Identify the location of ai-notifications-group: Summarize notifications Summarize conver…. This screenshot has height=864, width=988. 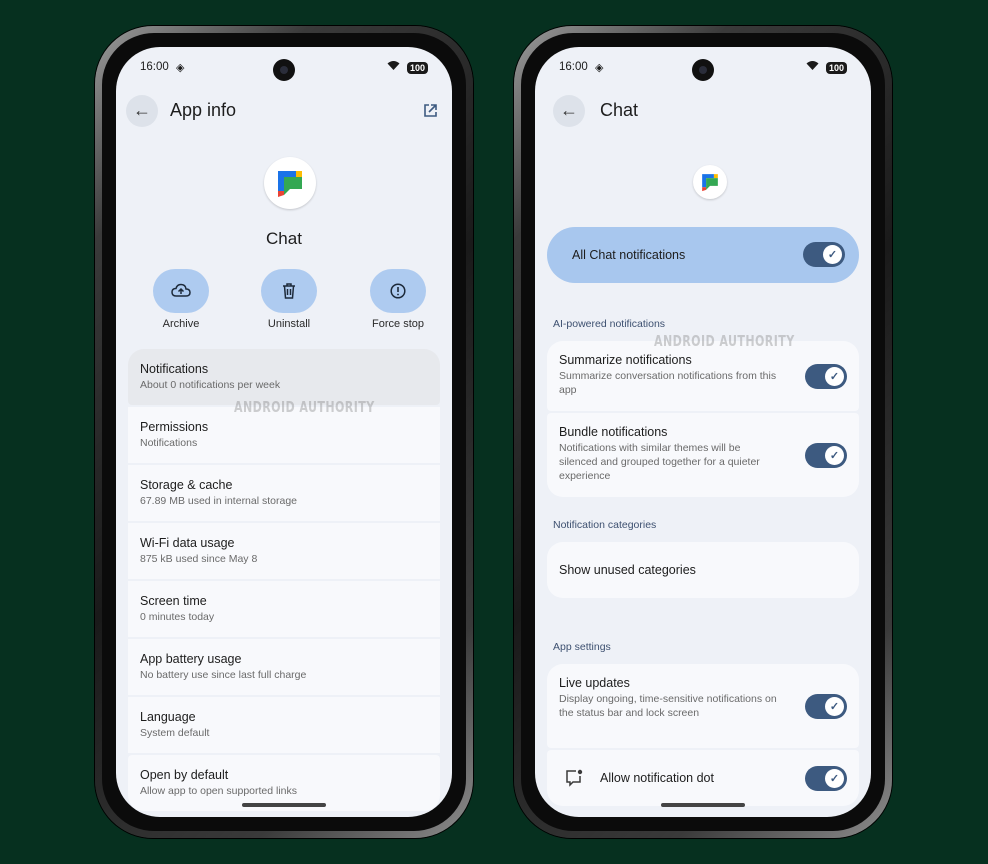
(703, 420).